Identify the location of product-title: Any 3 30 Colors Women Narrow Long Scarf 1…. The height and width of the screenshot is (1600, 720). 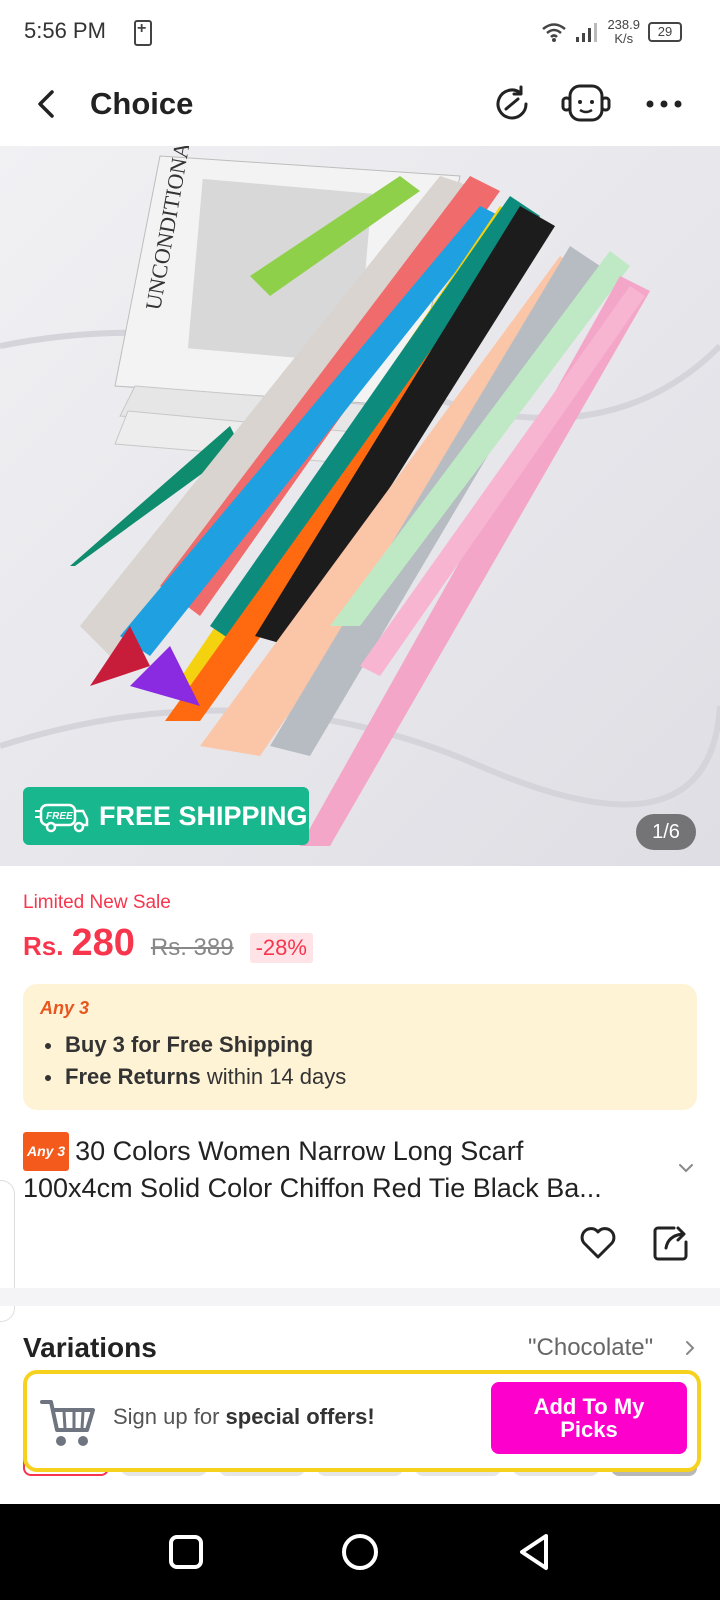
(343, 1169).